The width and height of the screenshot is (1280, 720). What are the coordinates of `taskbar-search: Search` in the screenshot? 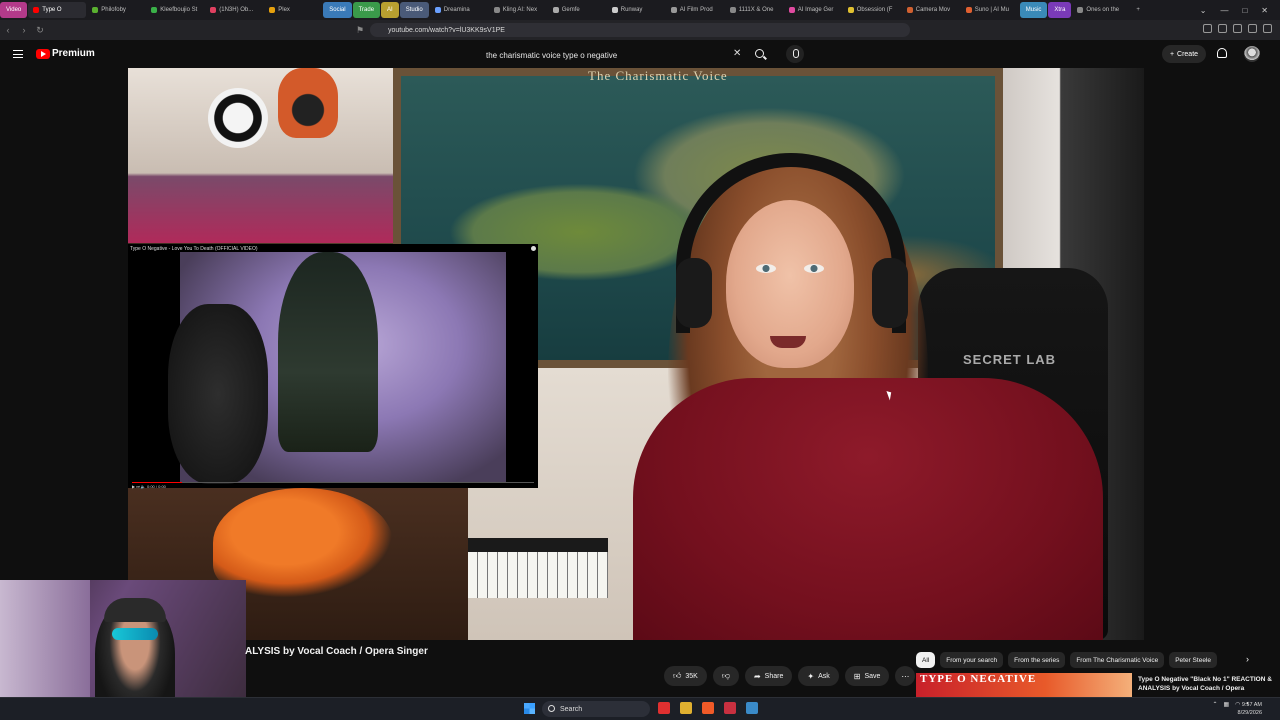 It's located at (596, 709).